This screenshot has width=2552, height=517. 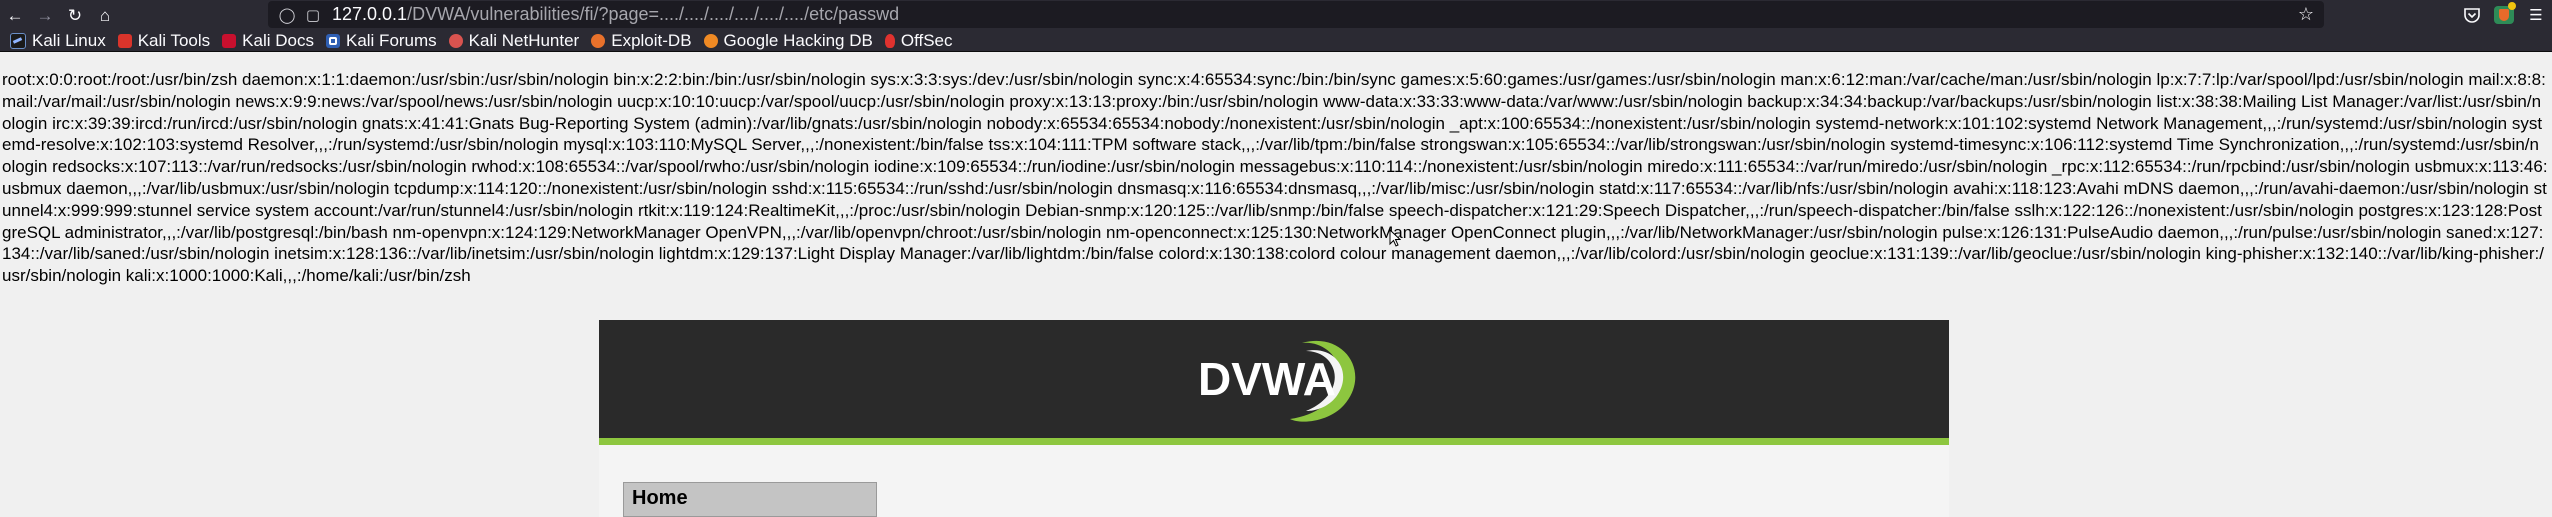 What do you see at coordinates (45, 15) in the screenshot?
I see `forward-icon: →` at bounding box center [45, 15].